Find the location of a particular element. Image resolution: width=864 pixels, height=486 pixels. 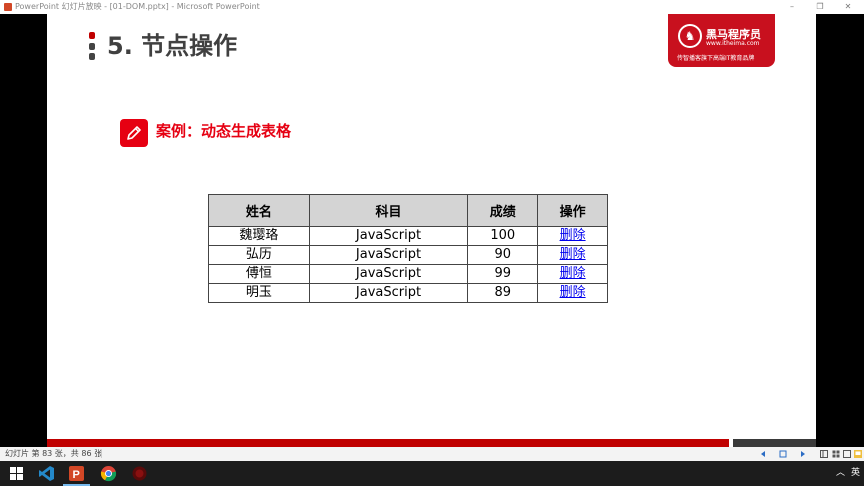

previous-slide-icon is located at coordinates (763, 454).